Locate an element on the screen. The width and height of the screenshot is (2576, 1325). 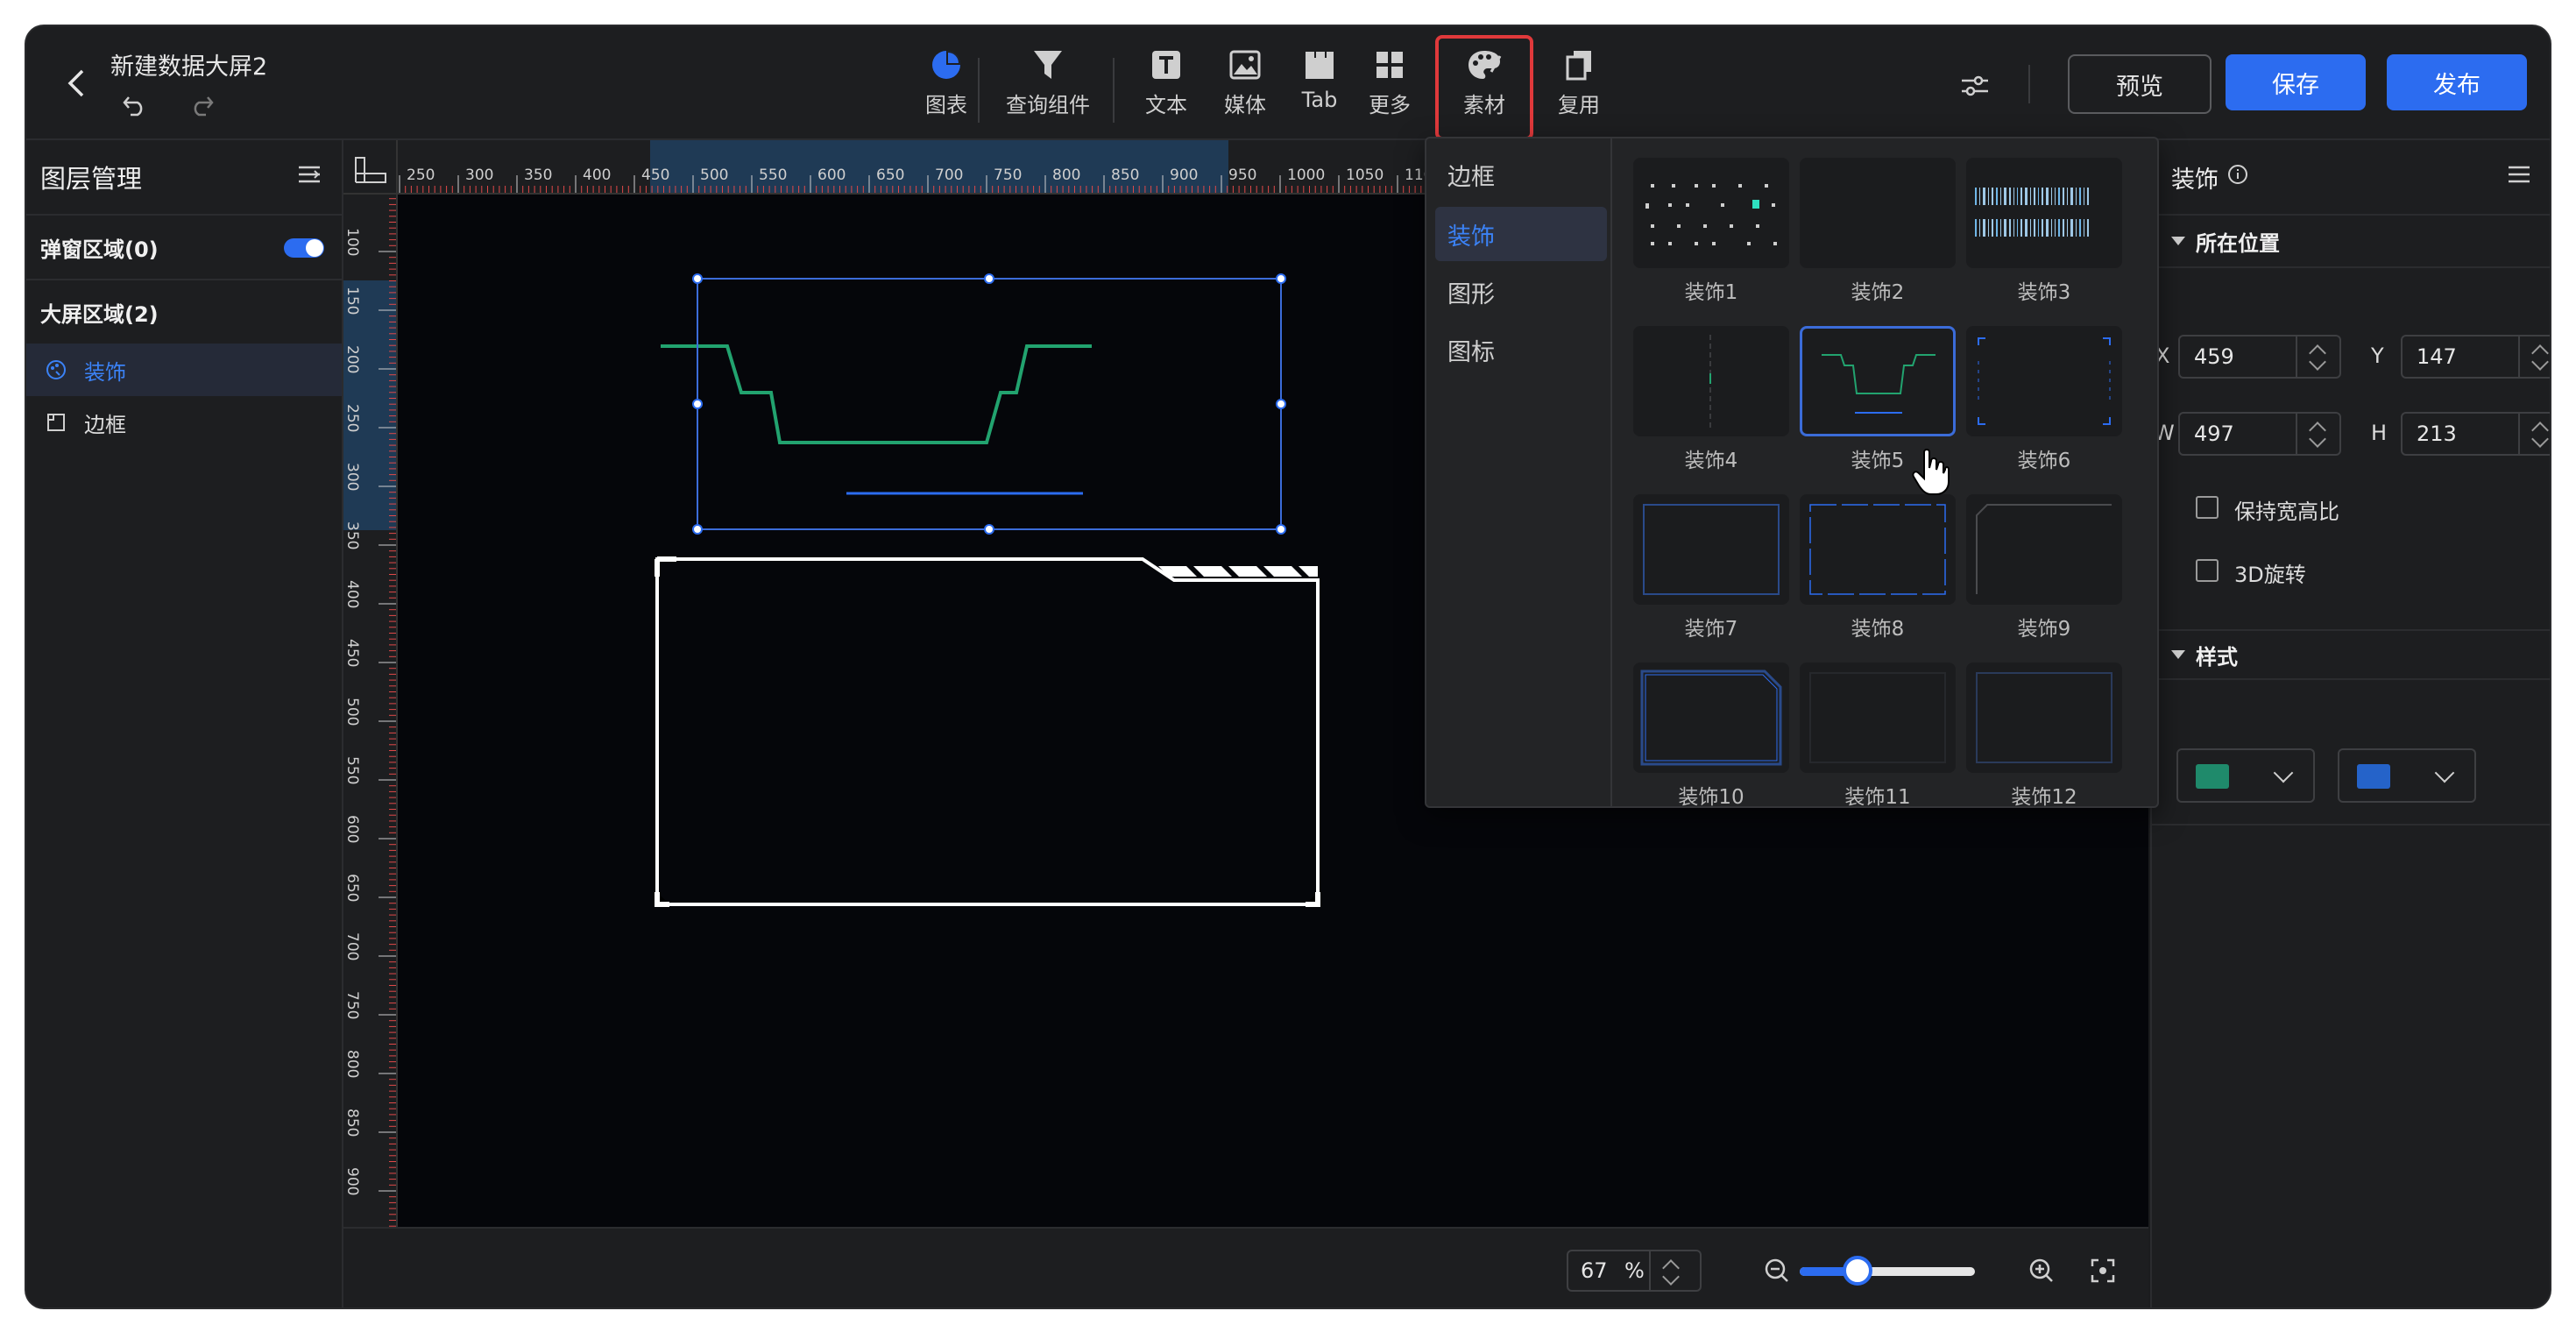
material-label: 装饰12 is located at coordinates (2044, 797).